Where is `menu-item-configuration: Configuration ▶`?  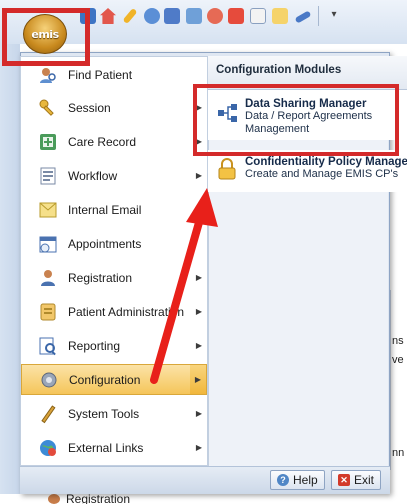
menu-item-configuration: Configuration ▶ is located at coordinates (114, 379).